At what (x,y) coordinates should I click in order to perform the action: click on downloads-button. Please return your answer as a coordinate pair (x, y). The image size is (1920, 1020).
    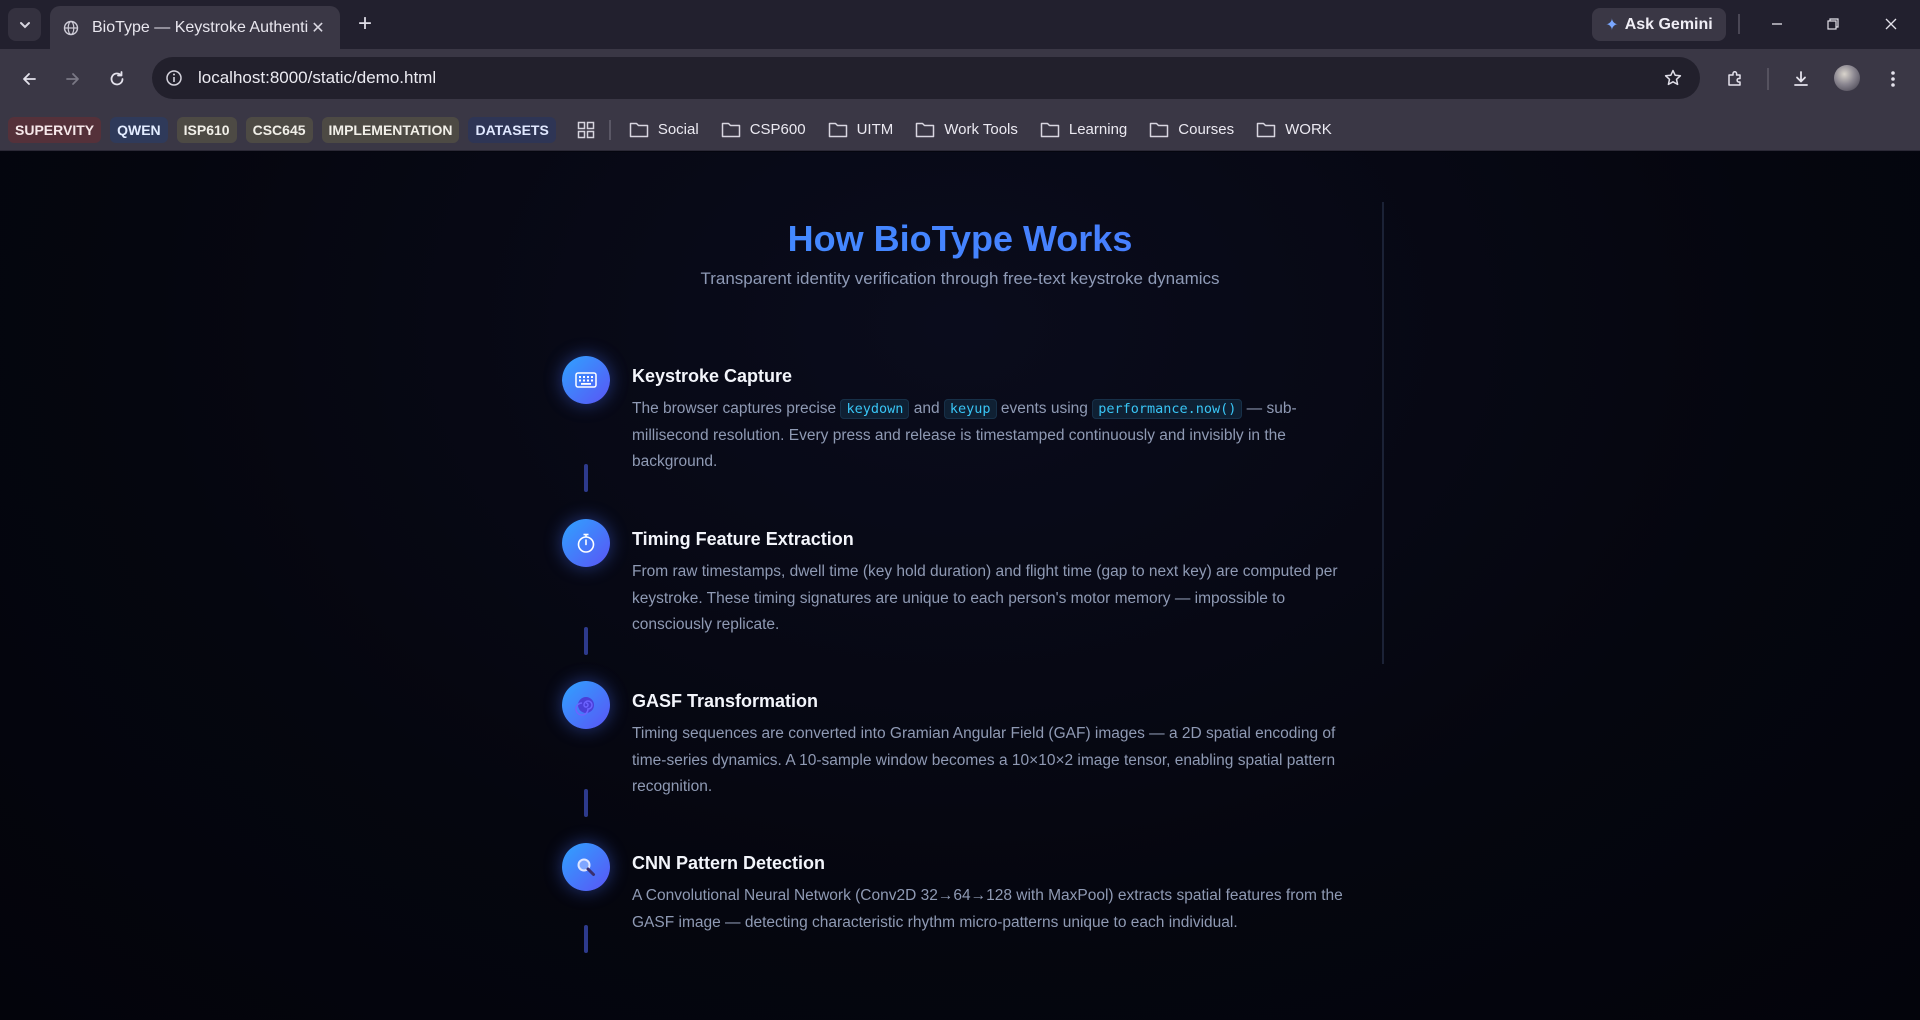
    Looking at the image, I should click on (1801, 79).